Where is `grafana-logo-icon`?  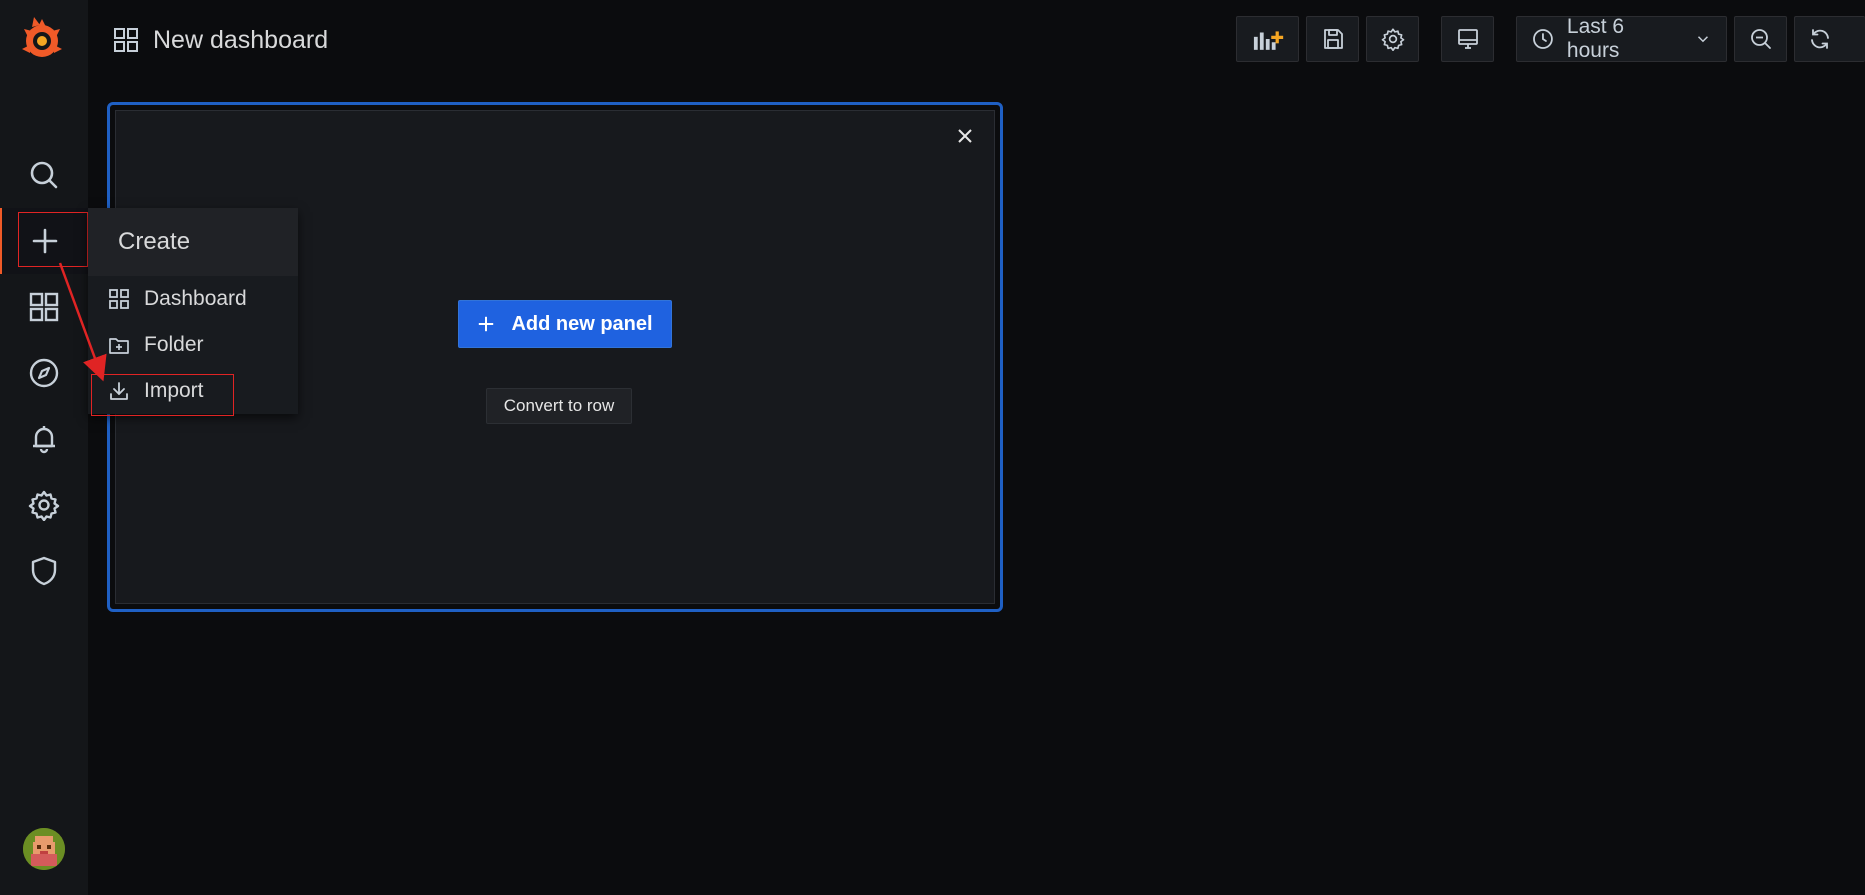 grafana-logo-icon is located at coordinates (42, 39).